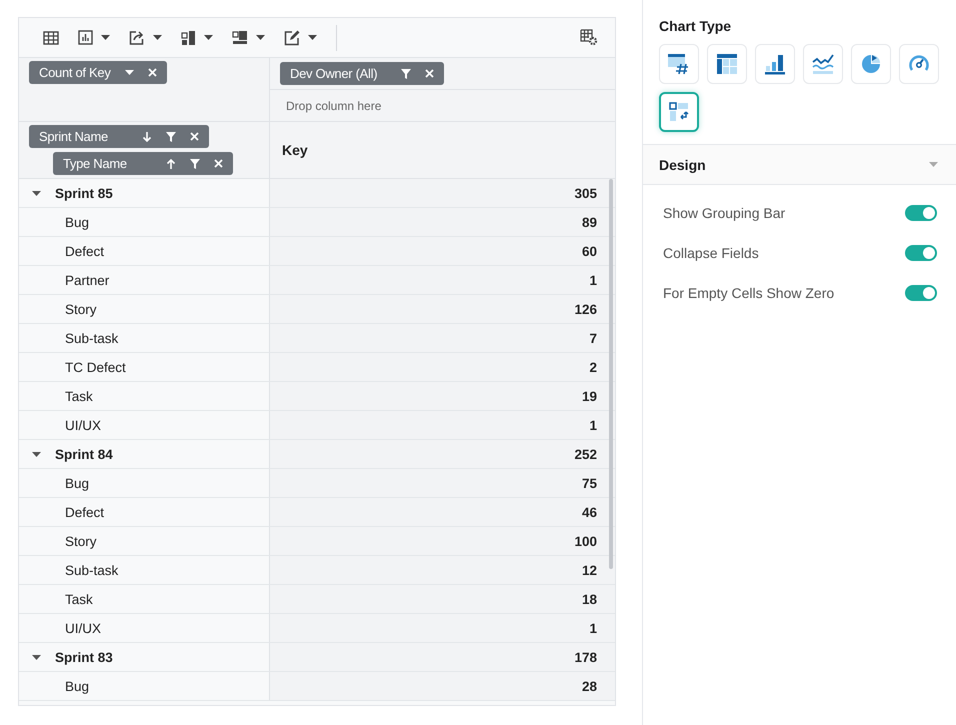 The width and height of the screenshot is (956, 725). What do you see at coordinates (442, 599) in the screenshot?
I see `table-cell: 18` at bounding box center [442, 599].